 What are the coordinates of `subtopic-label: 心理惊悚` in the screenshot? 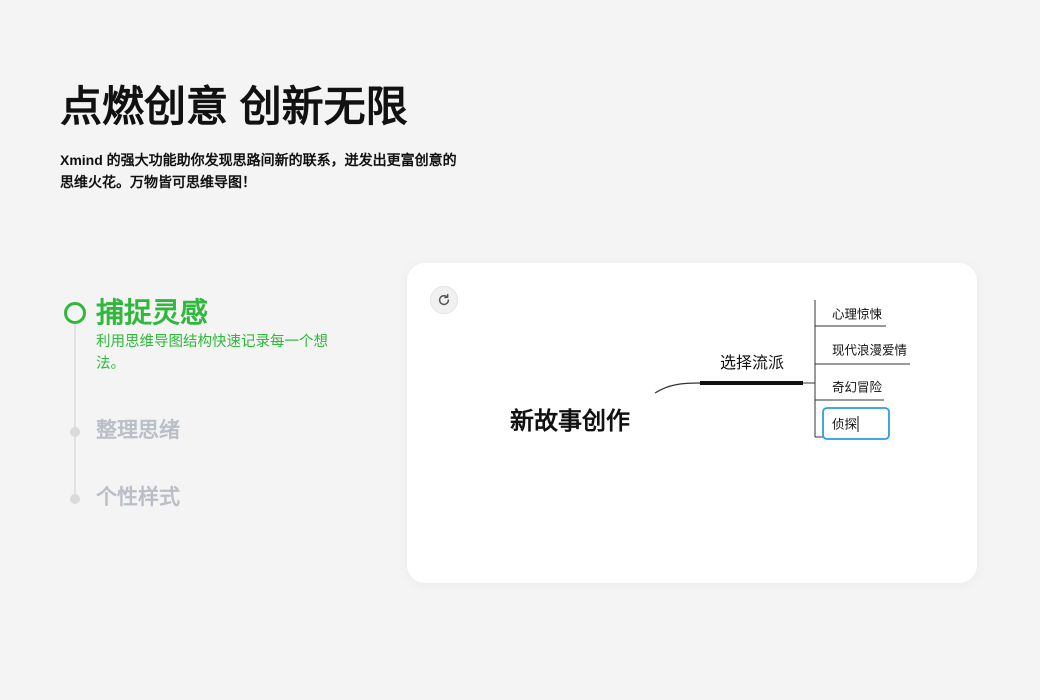 It's located at (857, 314).